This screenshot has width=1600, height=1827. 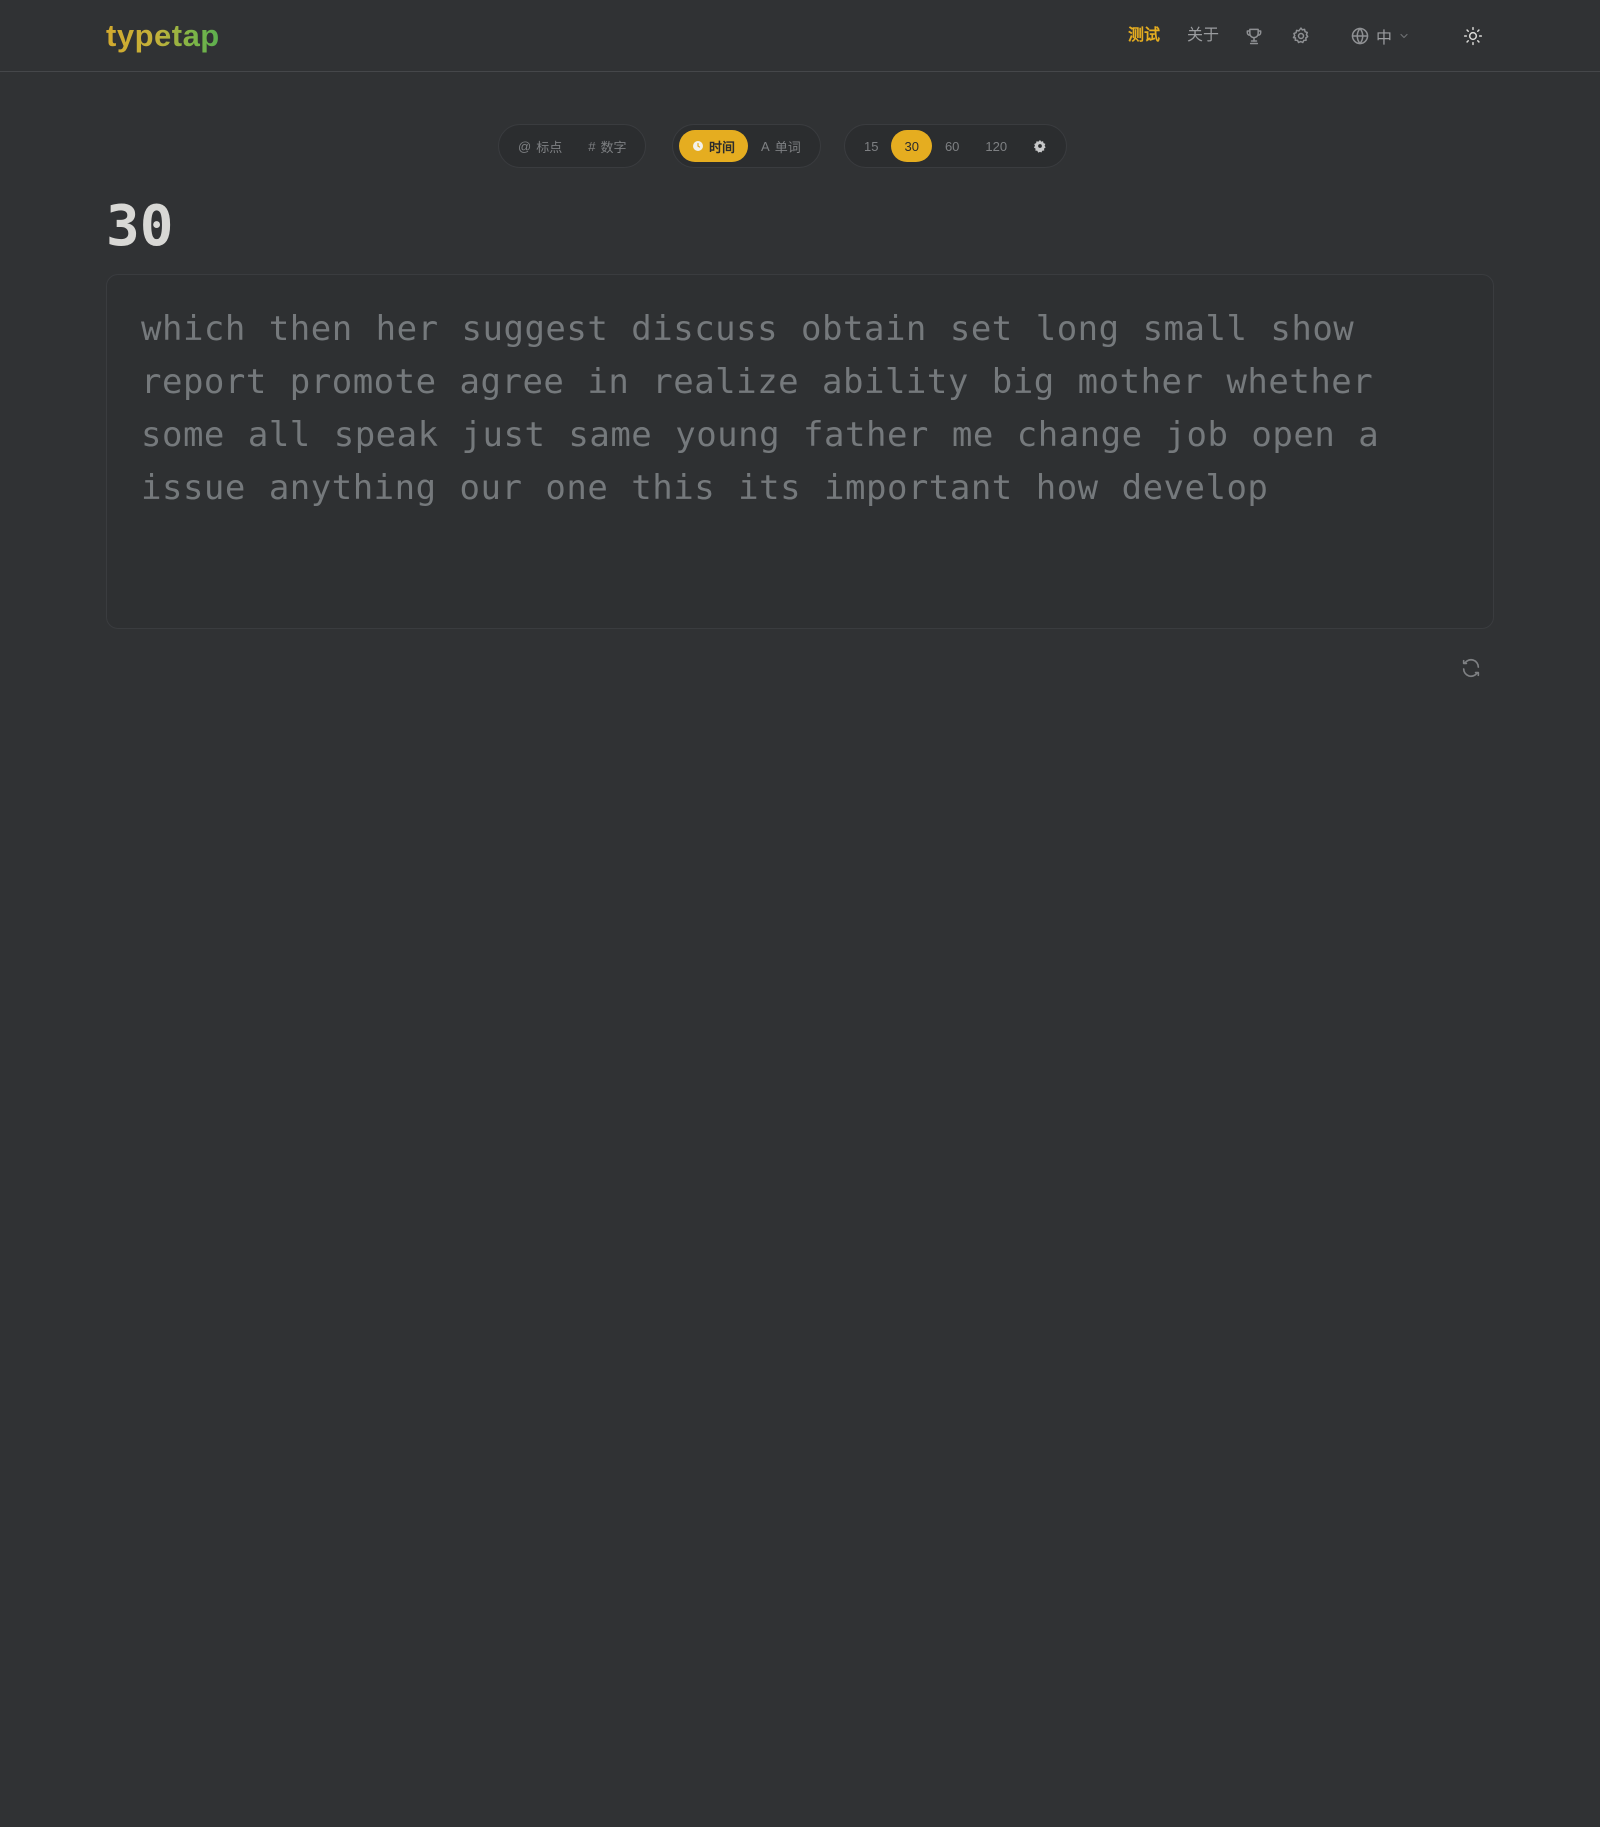 What do you see at coordinates (800, 36) in the screenshot?
I see `header: typetap 测试 关于 中` at bounding box center [800, 36].